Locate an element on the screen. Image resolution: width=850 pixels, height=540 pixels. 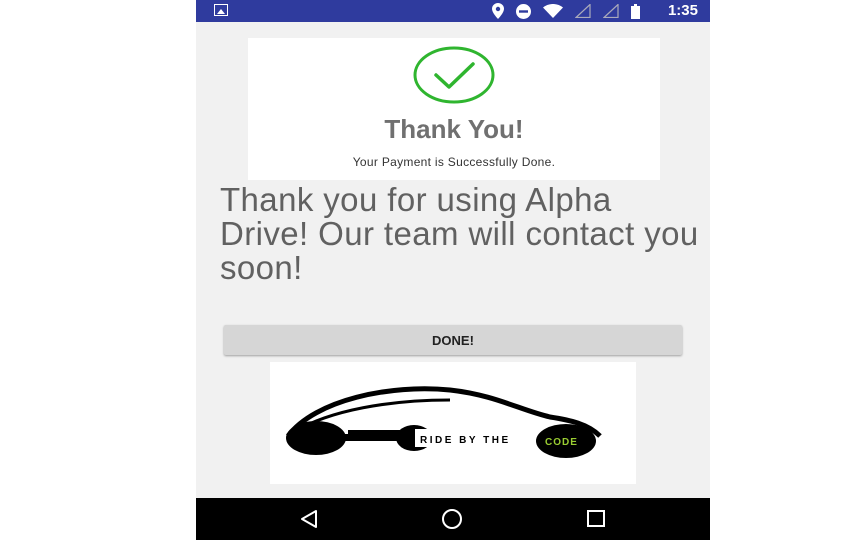
thank-you-title: Thank You! is located at coordinates (454, 129).